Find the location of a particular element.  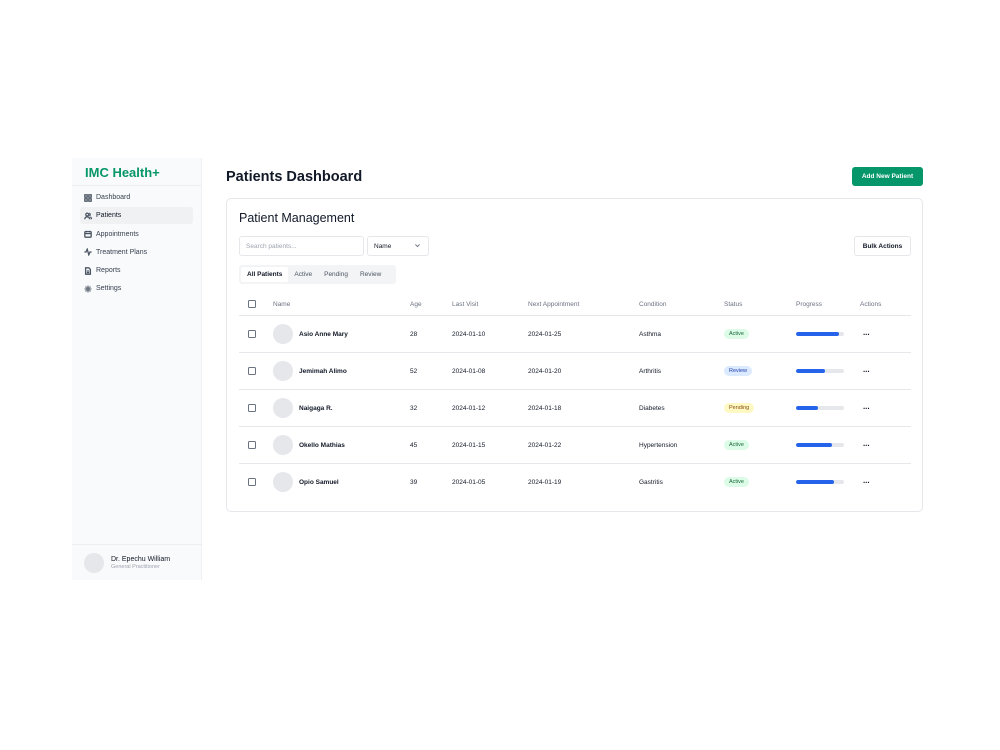

column-header-next-appointment: Next Appointment is located at coordinates (554, 304).